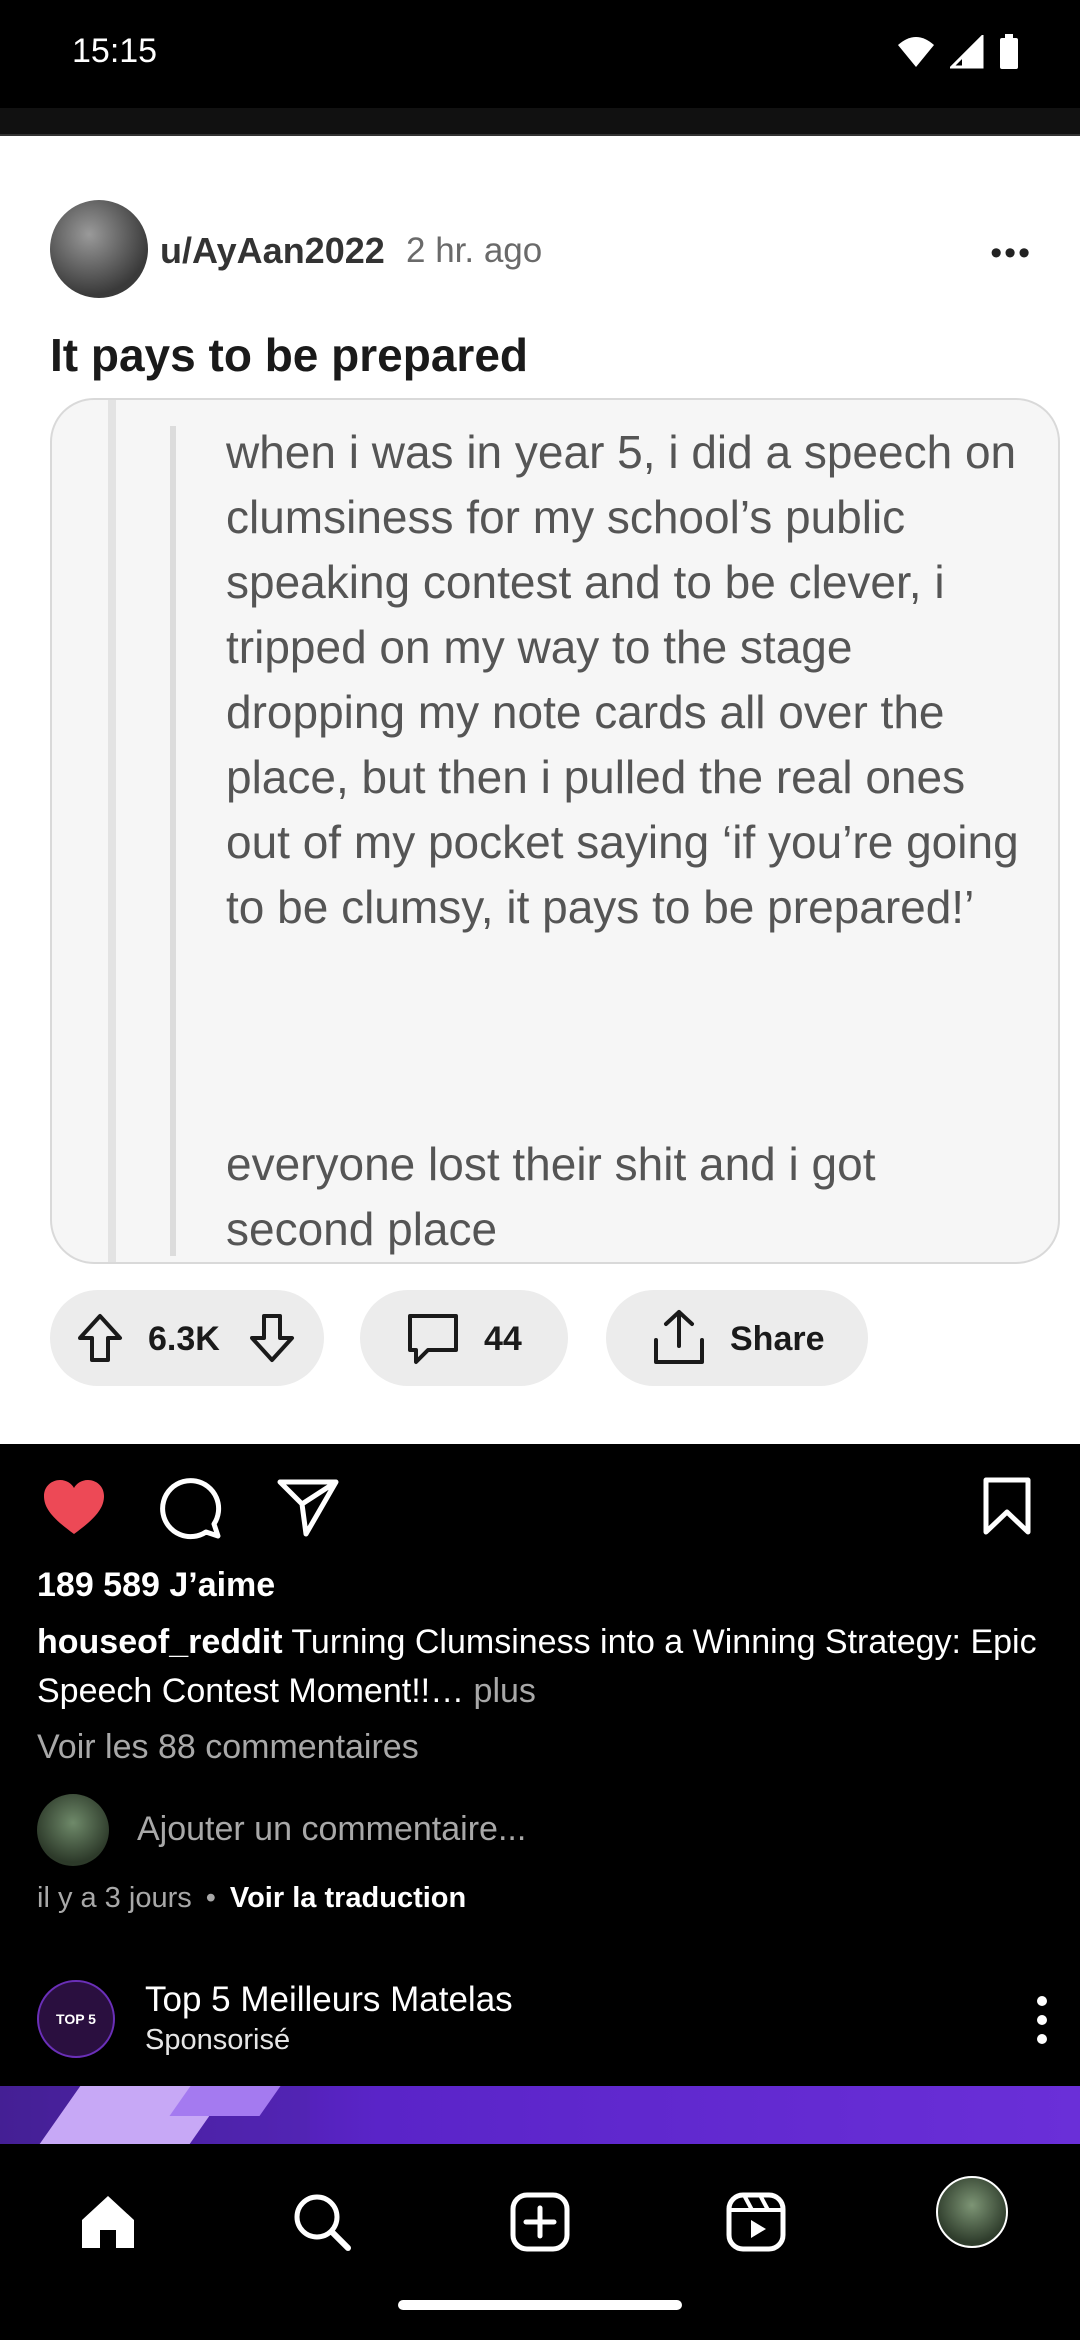 The image size is (1080, 2340). I want to click on share-icon, so click(679, 1337).